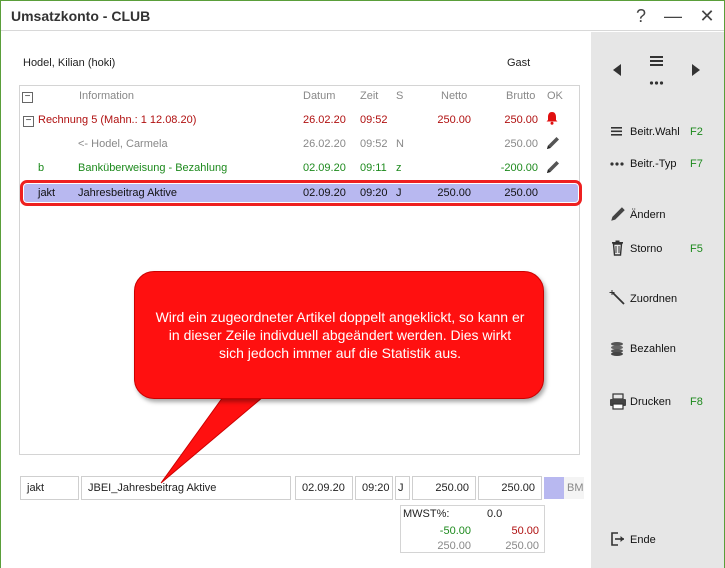  I want to click on col-header-s: S, so click(400, 96).